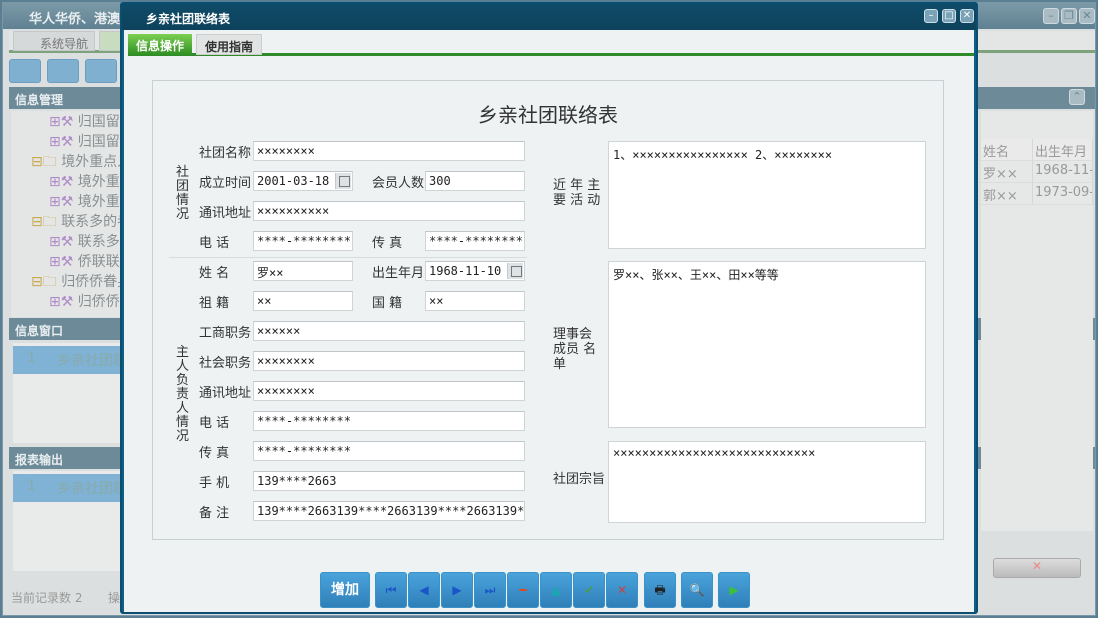  Describe the element at coordinates (270, 273) in the screenshot. I see `input-value: 罗××` at that location.